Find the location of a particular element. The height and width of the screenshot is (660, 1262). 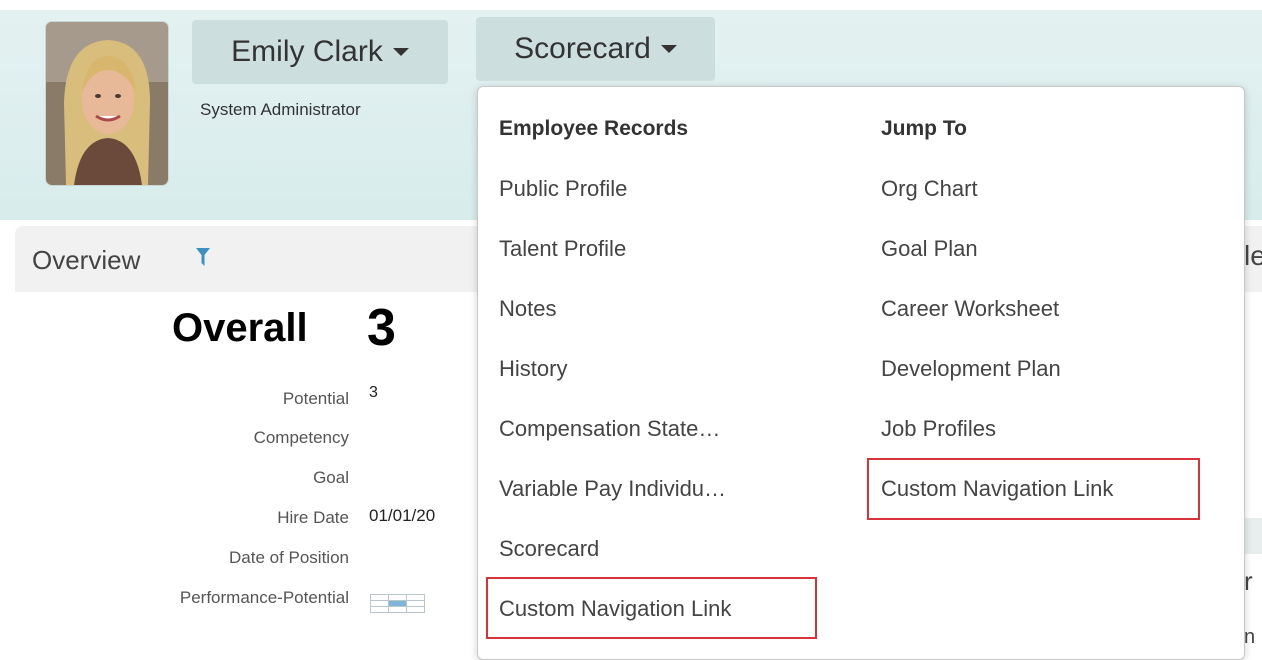

clipped-panel-title: le is located at coordinates (1253, 255).